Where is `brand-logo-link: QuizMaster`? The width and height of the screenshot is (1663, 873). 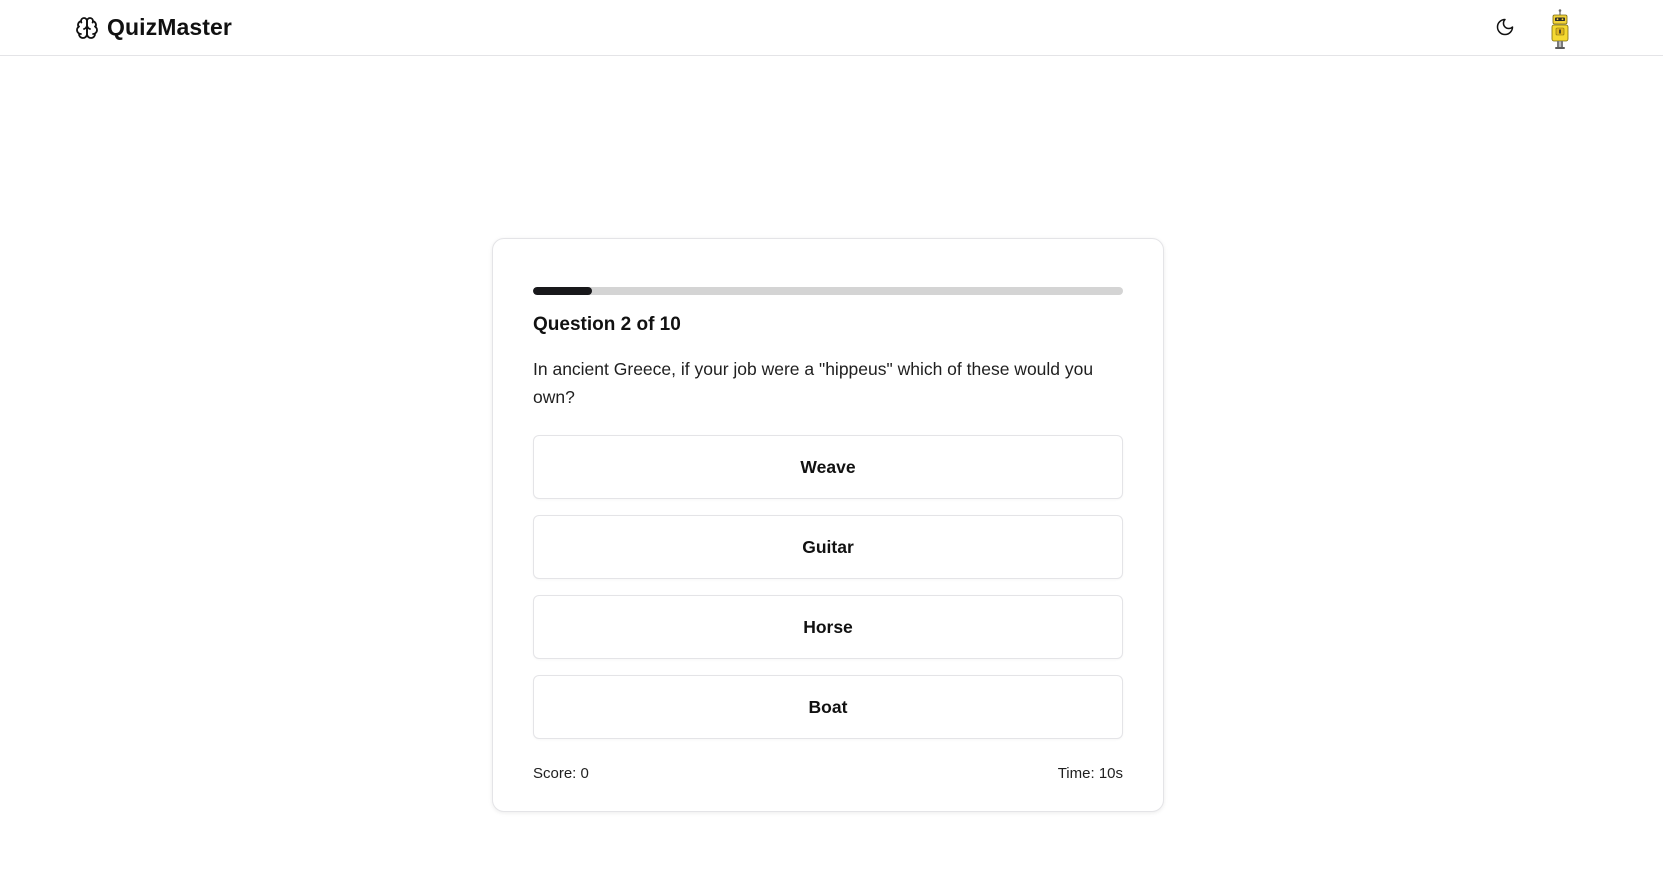 brand-logo-link: QuizMaster is located at coordinates (153, 27).